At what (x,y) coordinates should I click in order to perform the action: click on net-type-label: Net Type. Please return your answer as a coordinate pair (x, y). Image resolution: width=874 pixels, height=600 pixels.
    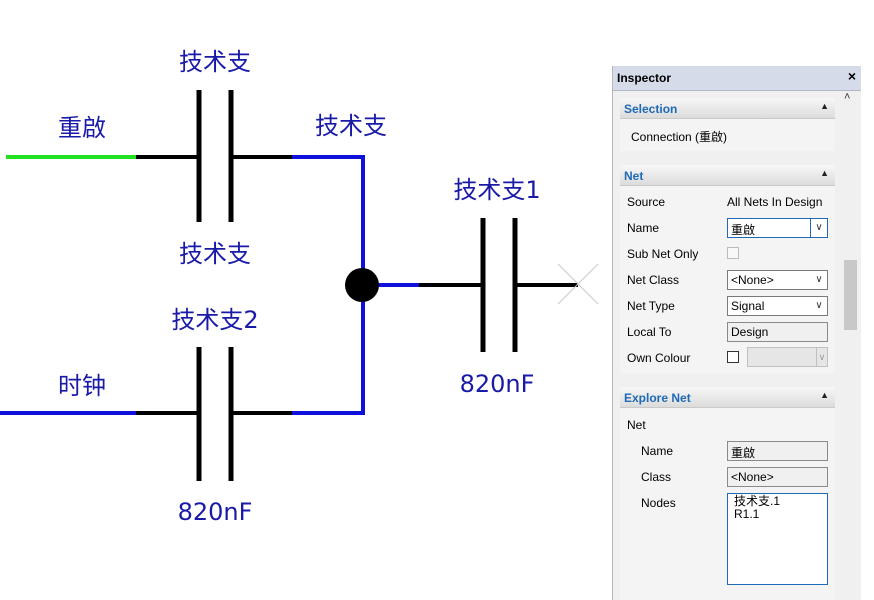
    Looking at the image, I should click on (651, 306).